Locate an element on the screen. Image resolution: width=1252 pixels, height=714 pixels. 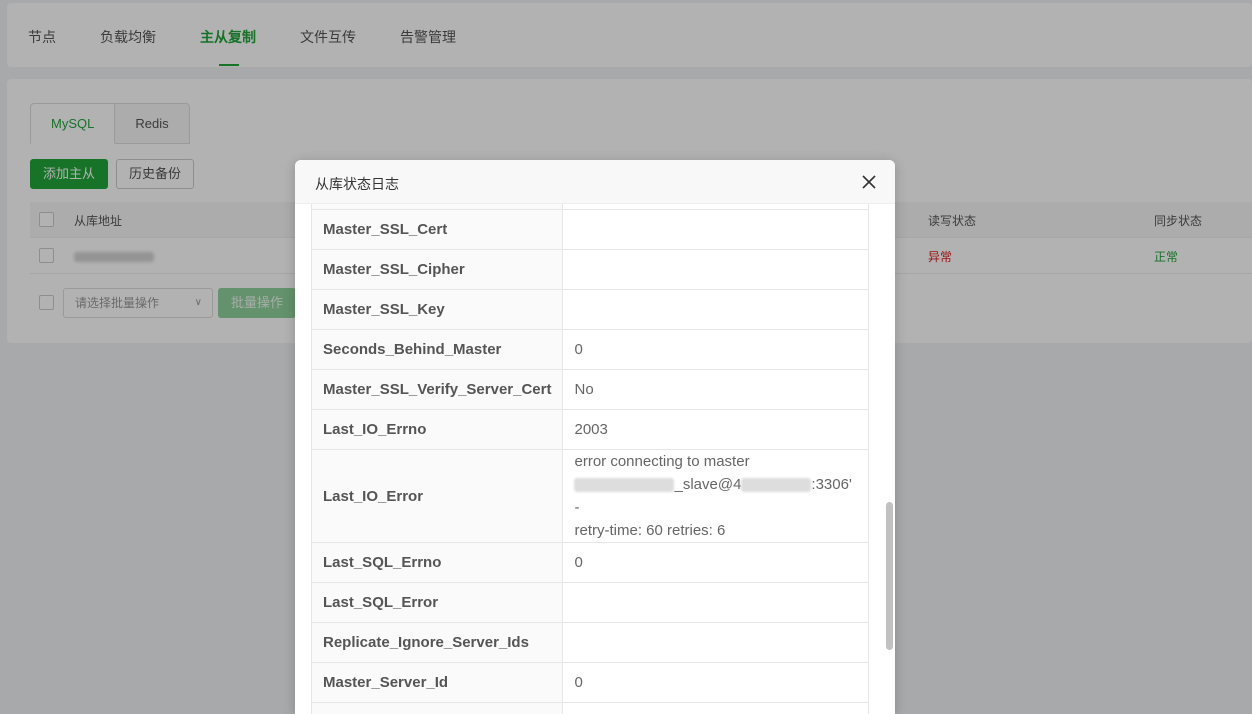
table-row: Master_SSL_Verify_Server_Cert No is located at coordinates (589, 389).